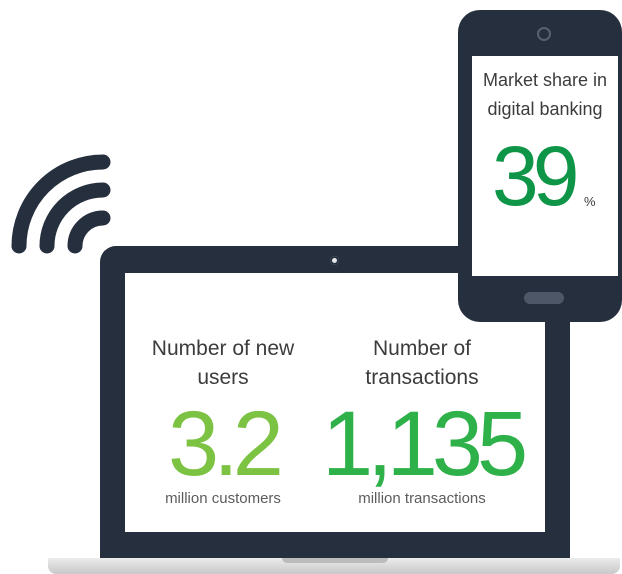 Image resolution: width=622 pixels, height=574 pixels. What do you see at coordinates (422, 363) in the screenshot?
I see `transactions-label: Number of transactions` at bounding box center [422, 363].